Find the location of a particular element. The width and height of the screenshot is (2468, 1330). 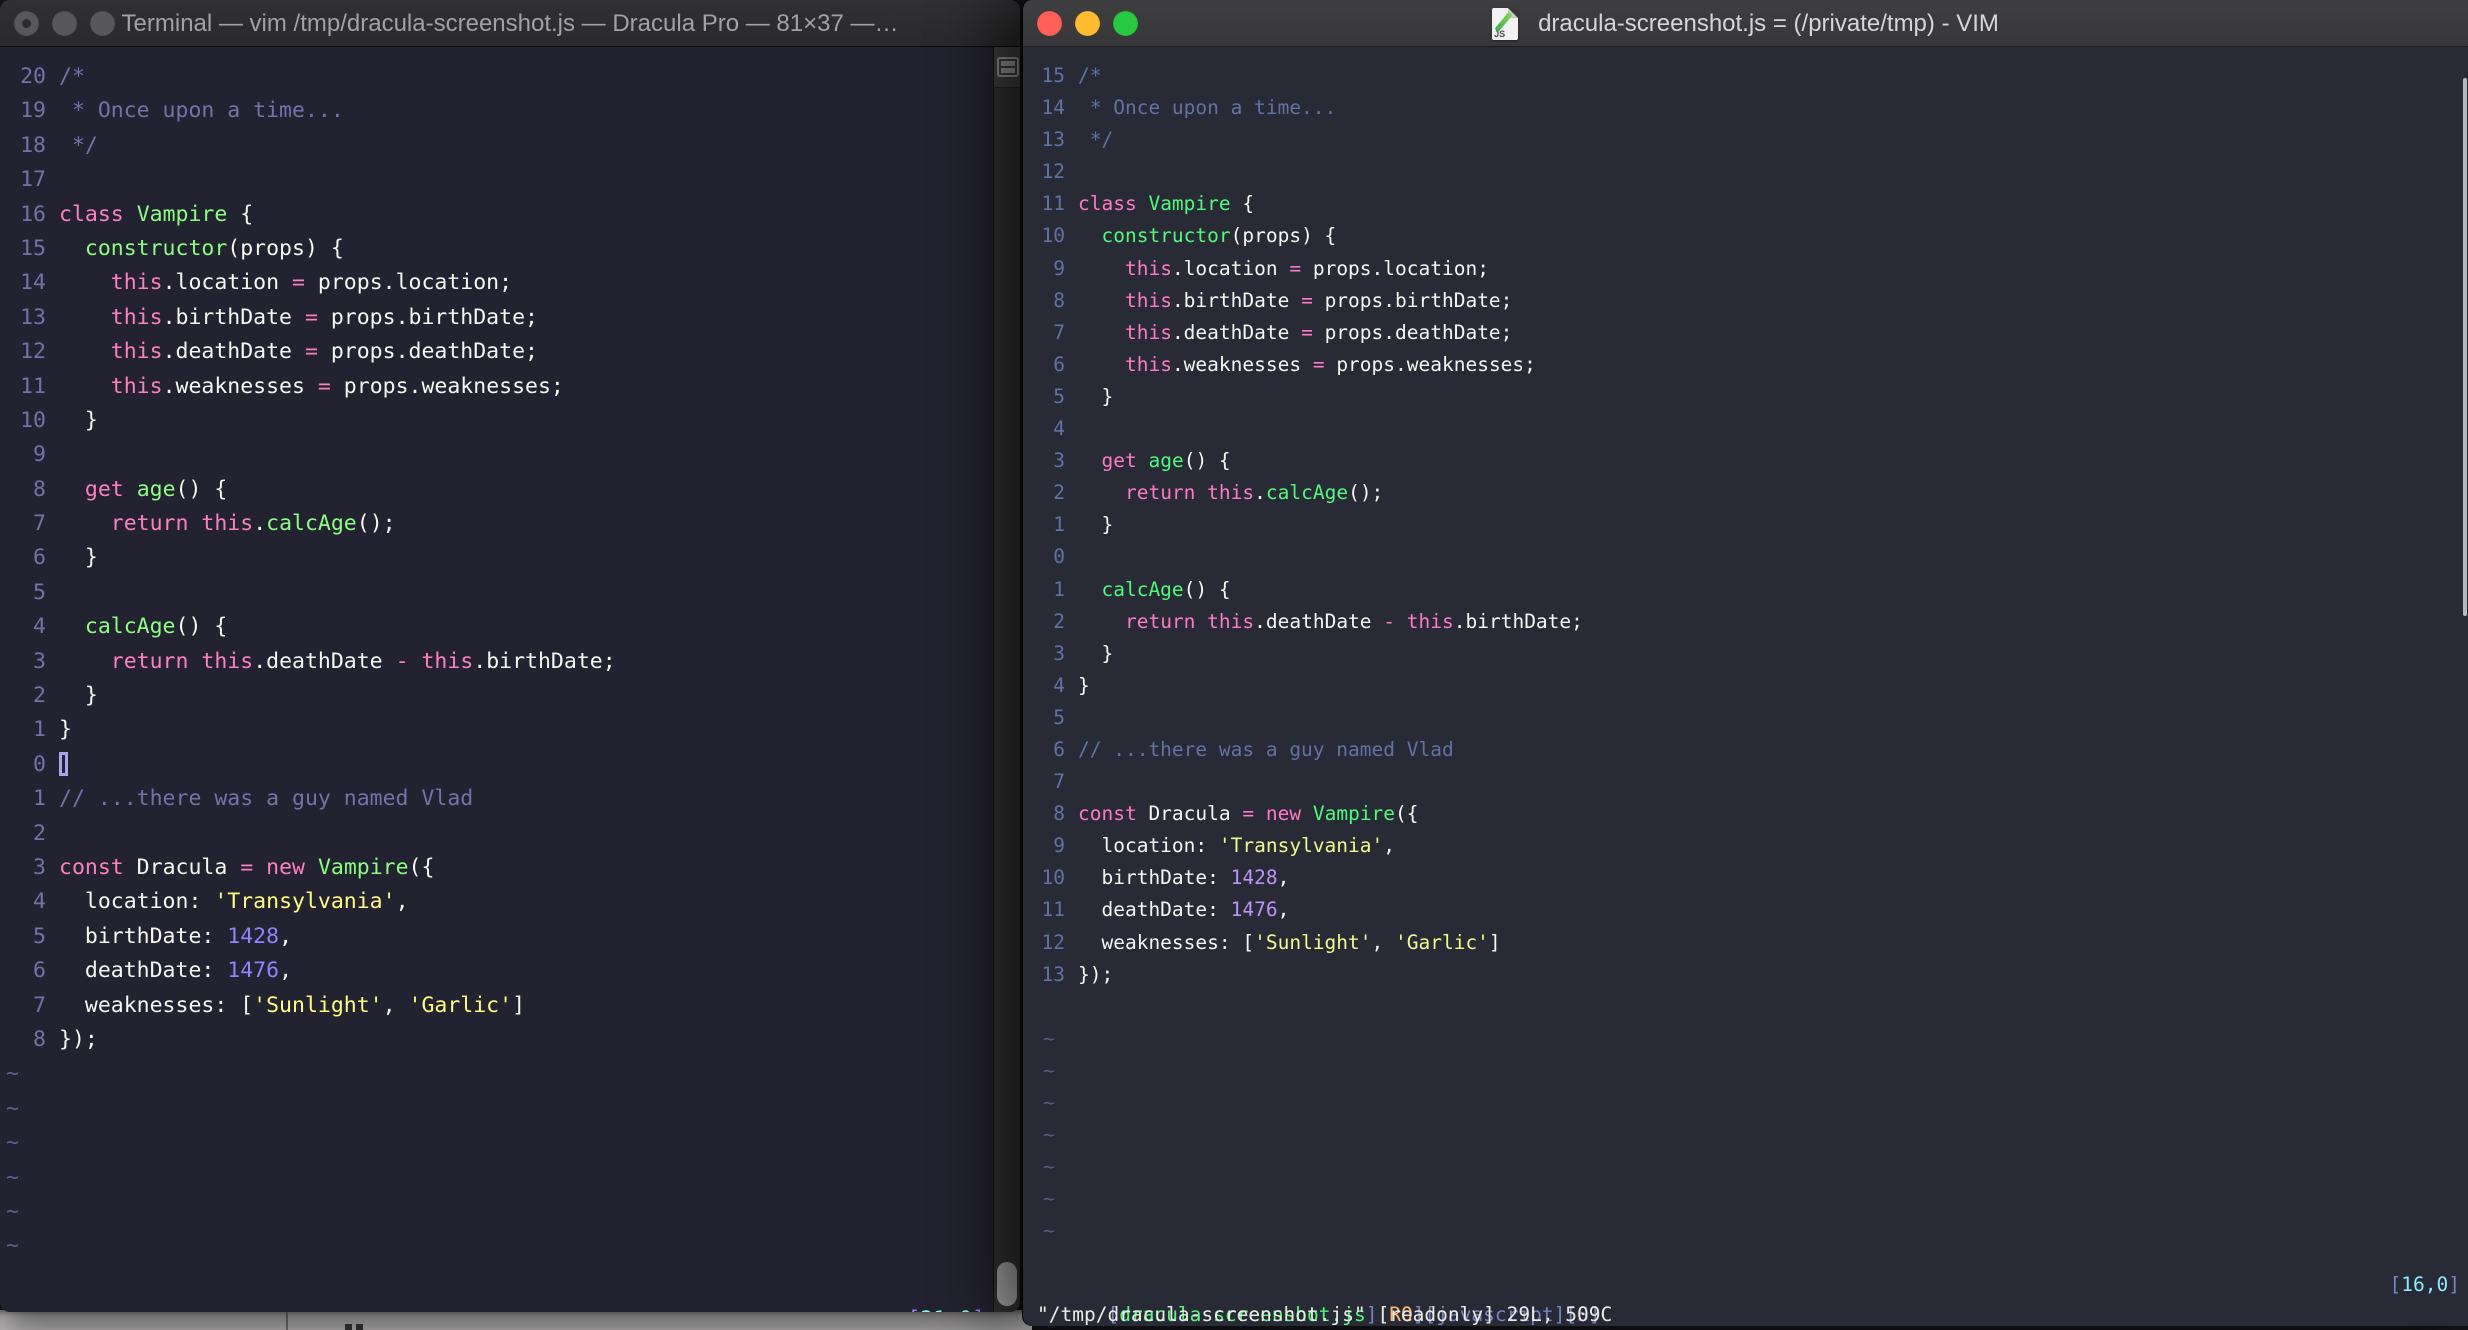

line-number: 18 is located at coordinates (33, 145).